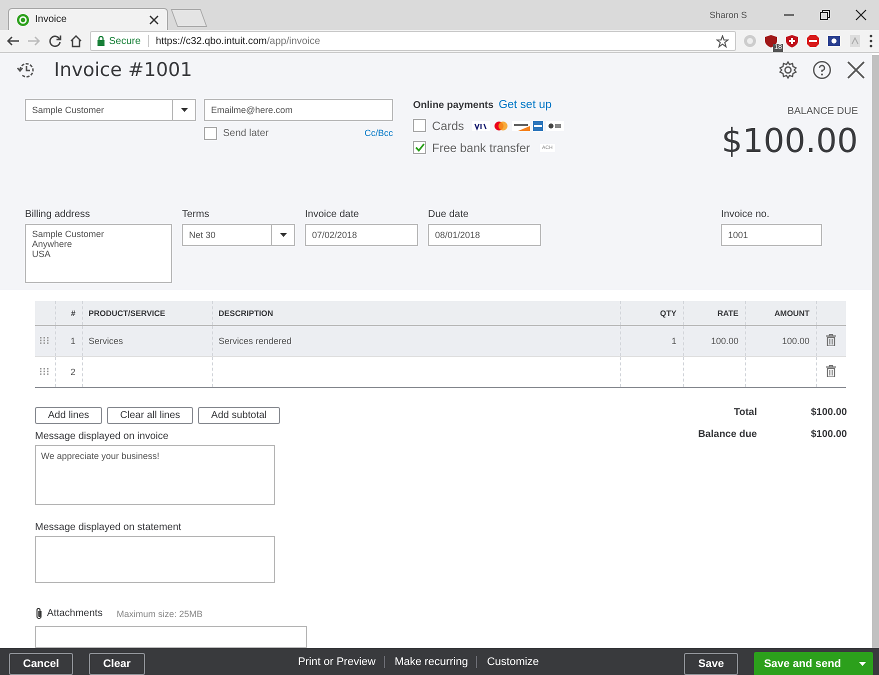  What do you see at coordinates (110, 109) in the screenshot?
I see `customer-dropdown: Sample Customer` at bounding box center [110, 109].